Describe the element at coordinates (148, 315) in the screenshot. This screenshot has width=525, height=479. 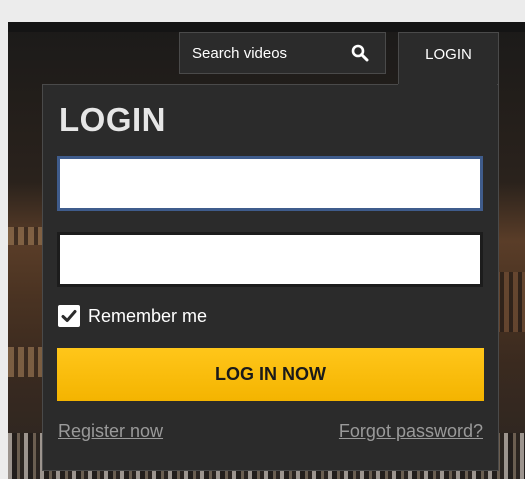
I see `remember-me-label: Remember me` at that location.